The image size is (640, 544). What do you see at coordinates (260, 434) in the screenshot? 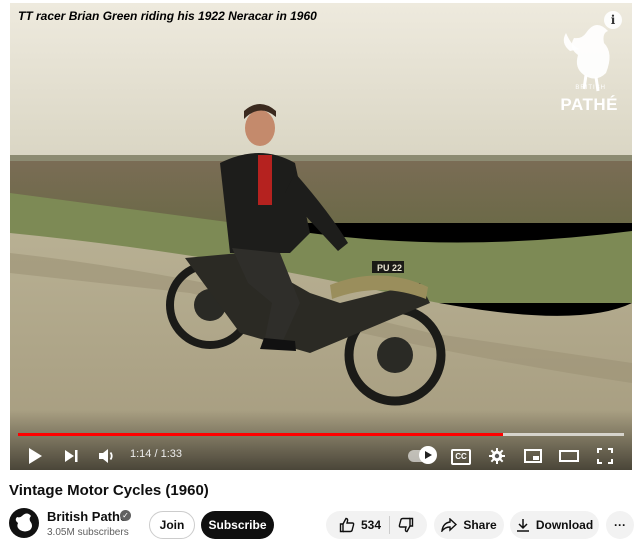
I see `played-bar` at bounding box center [260, 434].